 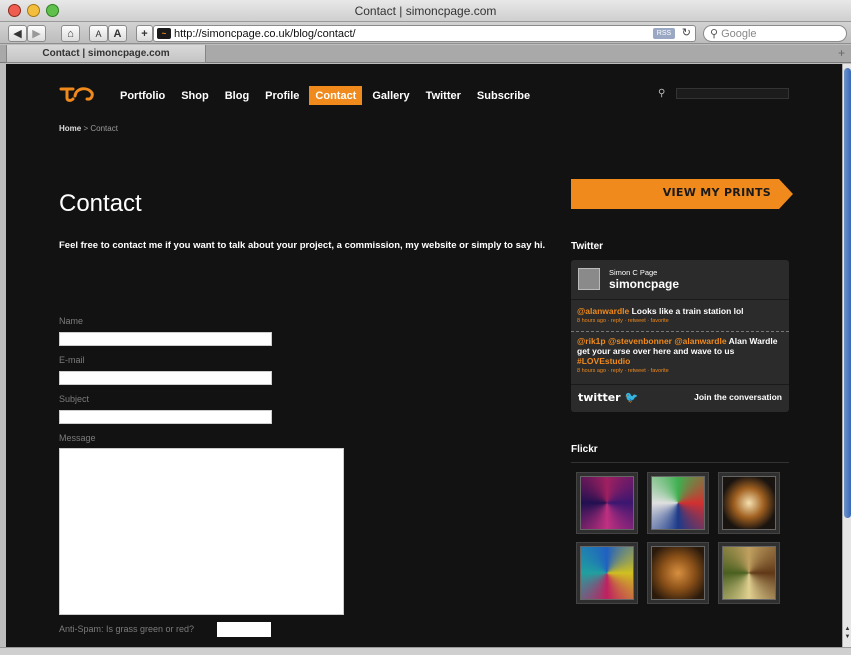 I want to click on avatar, so click(x=589, y=279).